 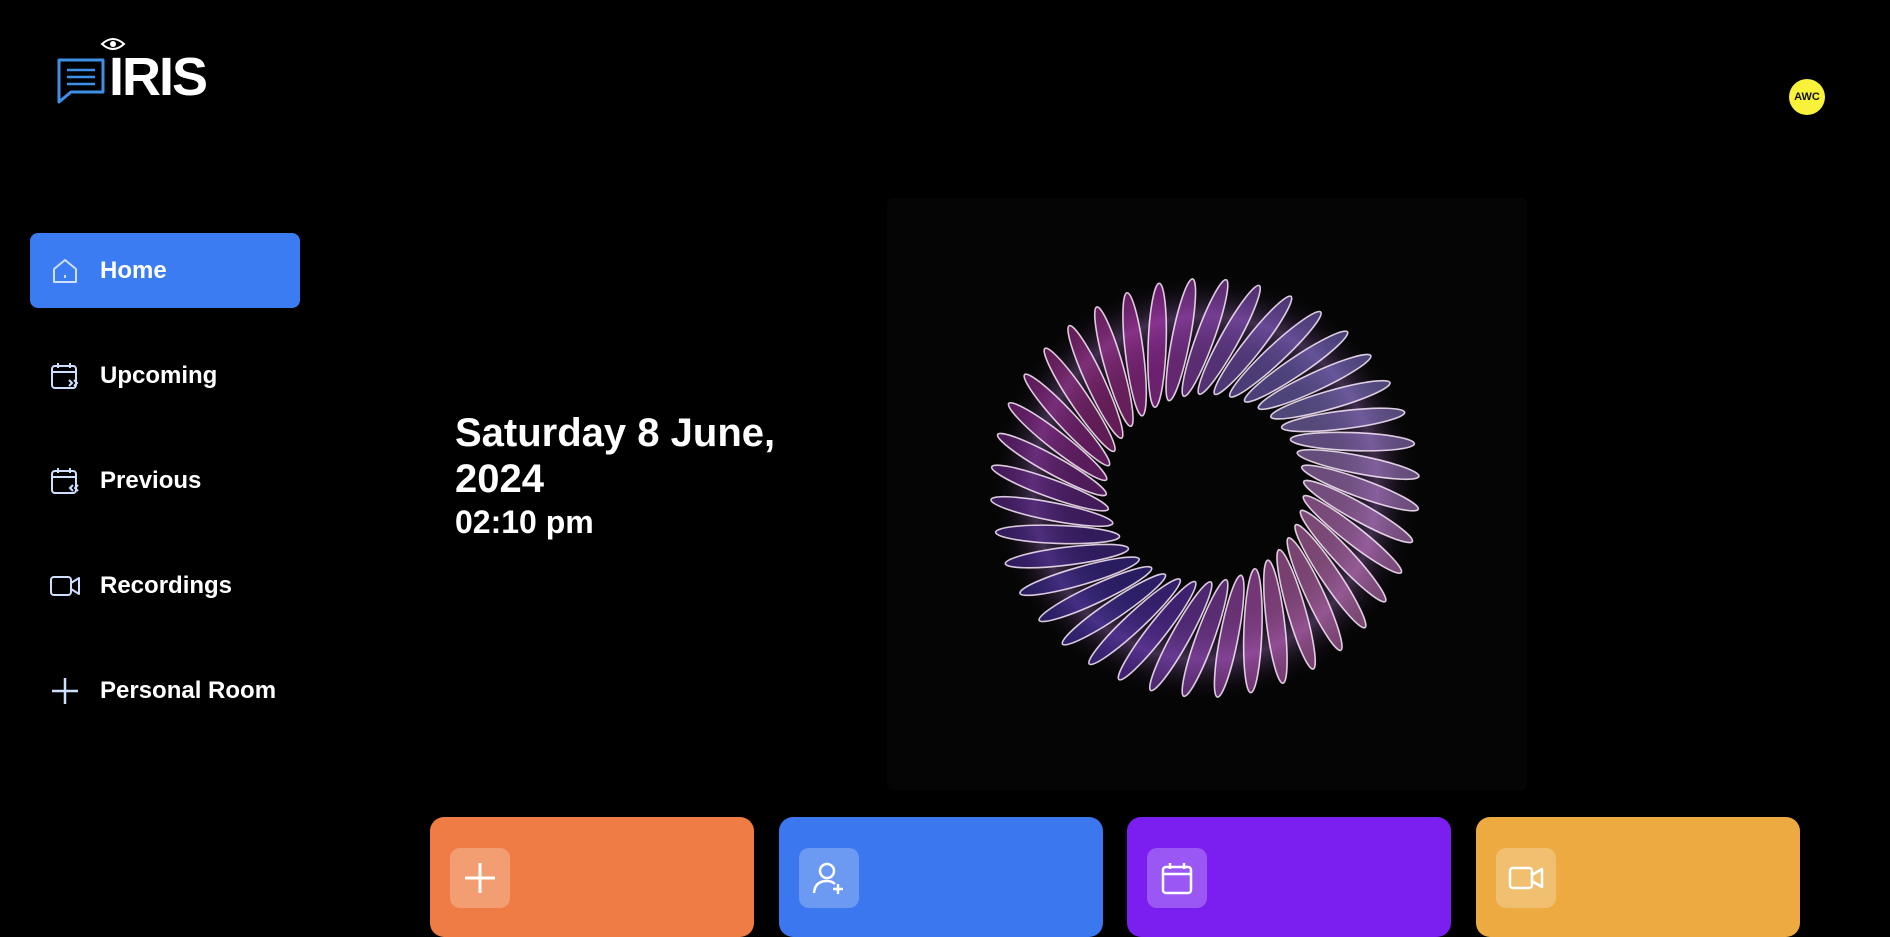 What do you see at coordinates (1289, 877) in the screenshot?
I see `schedule-meeting-card` at bounding box center [1289, 877].